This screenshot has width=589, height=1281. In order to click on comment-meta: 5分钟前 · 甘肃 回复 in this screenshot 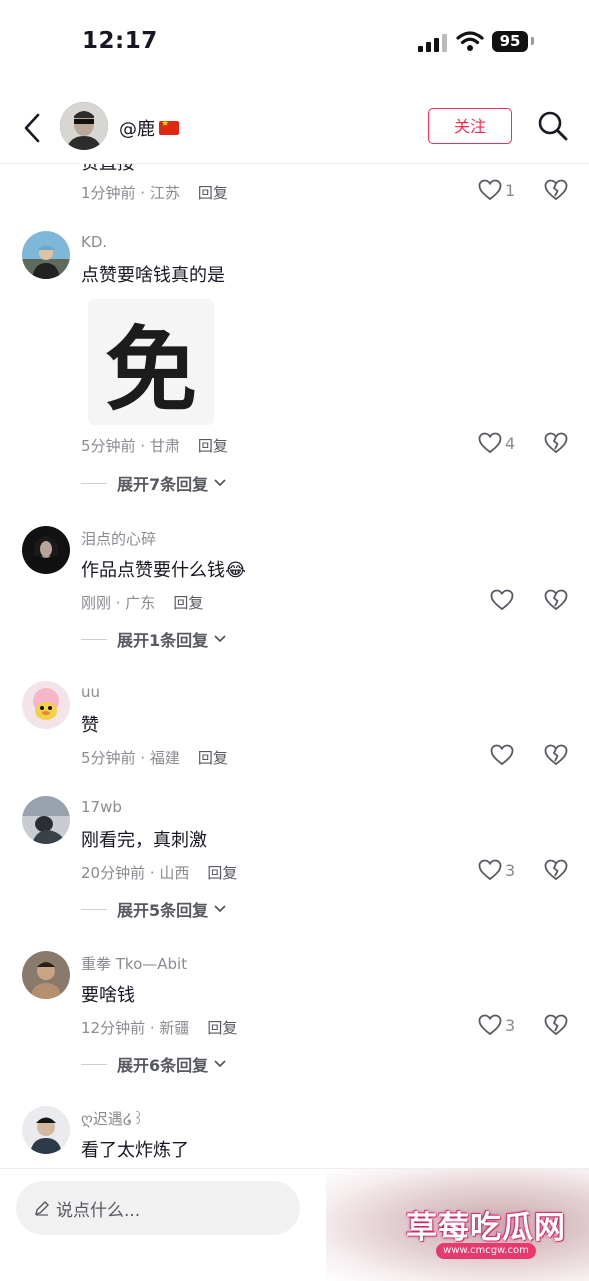, I will do `click(154, 445)`.